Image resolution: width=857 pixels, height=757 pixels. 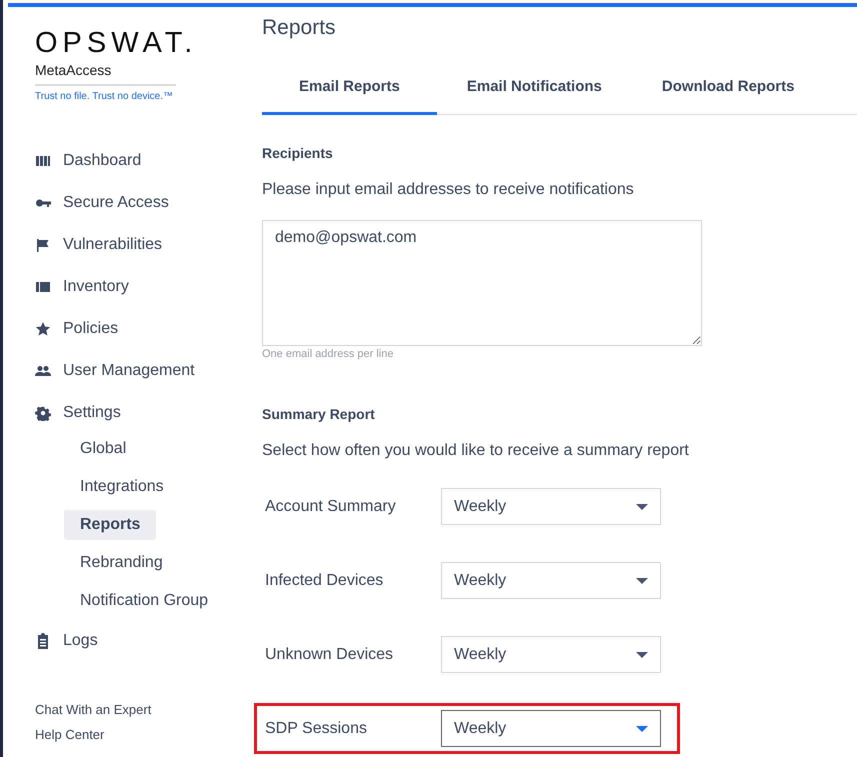 I want to click on section-description: Select how often you would like to receive a summary report, so click(x=476, y=451).